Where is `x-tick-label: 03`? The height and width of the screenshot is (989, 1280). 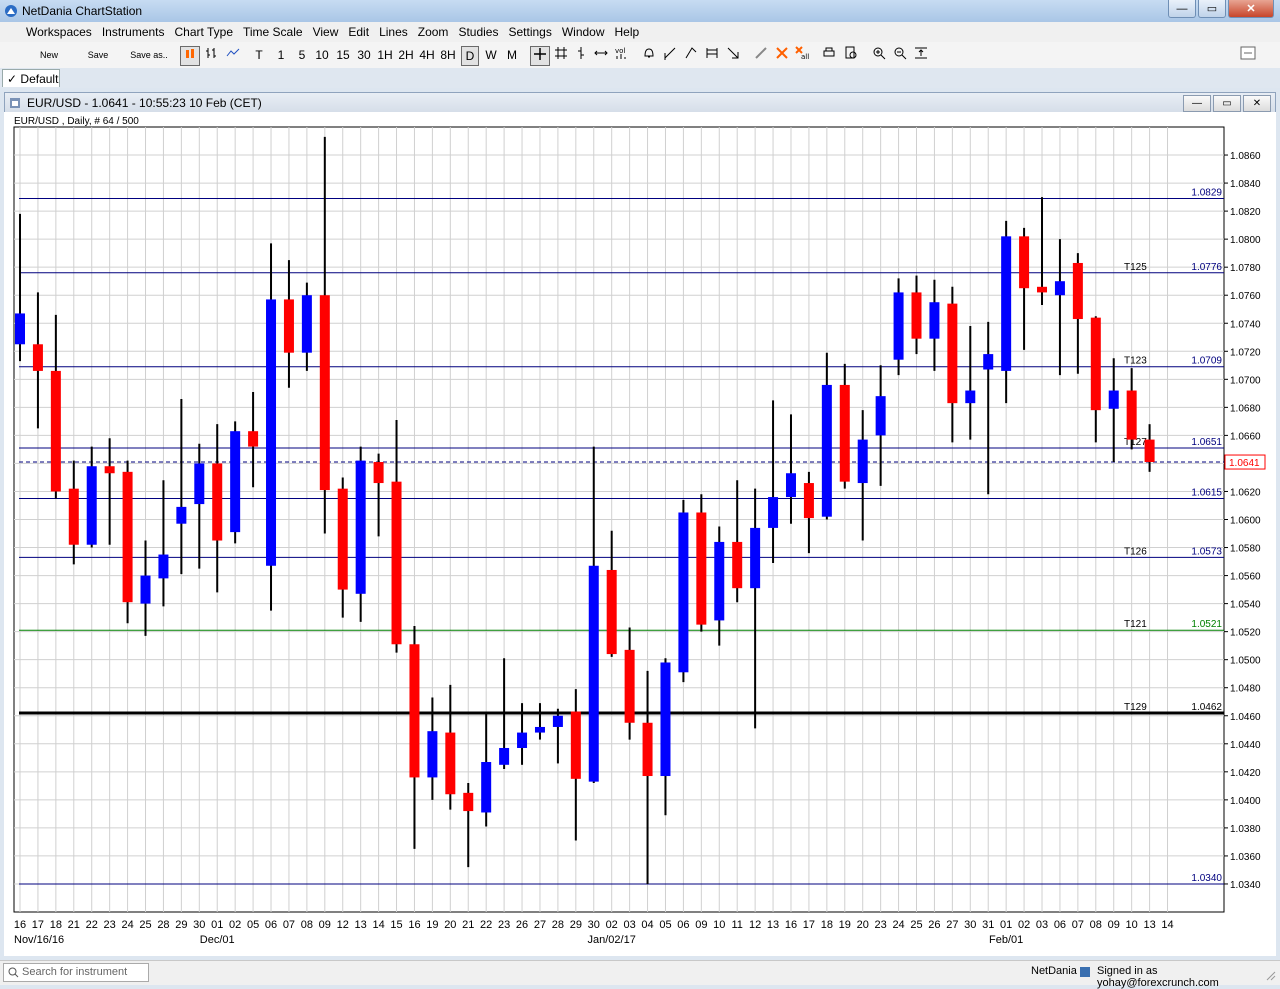 x-tick-label: 03 is located at coordinates (1042, 925).